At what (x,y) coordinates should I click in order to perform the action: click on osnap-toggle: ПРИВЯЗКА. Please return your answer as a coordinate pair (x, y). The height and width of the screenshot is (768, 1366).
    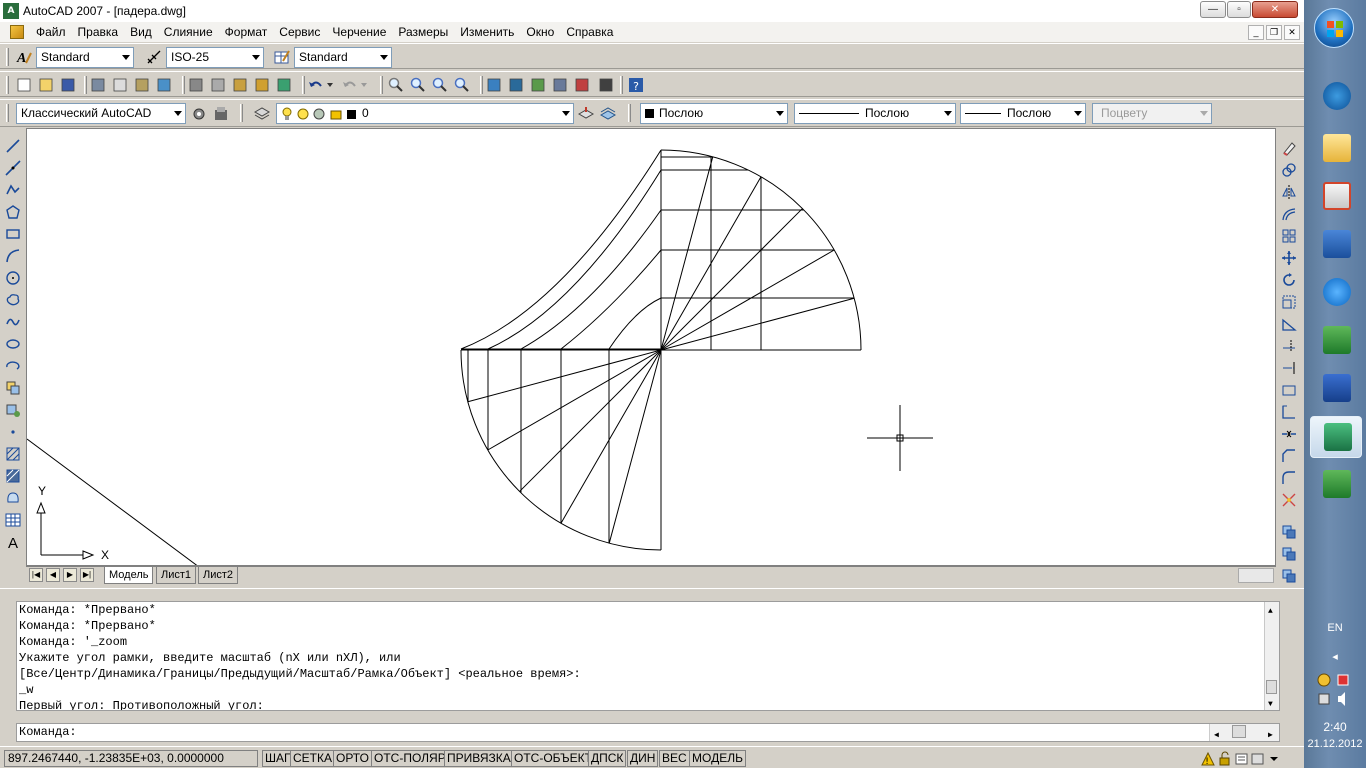
    Looking at the image, I should click on (479, 758).